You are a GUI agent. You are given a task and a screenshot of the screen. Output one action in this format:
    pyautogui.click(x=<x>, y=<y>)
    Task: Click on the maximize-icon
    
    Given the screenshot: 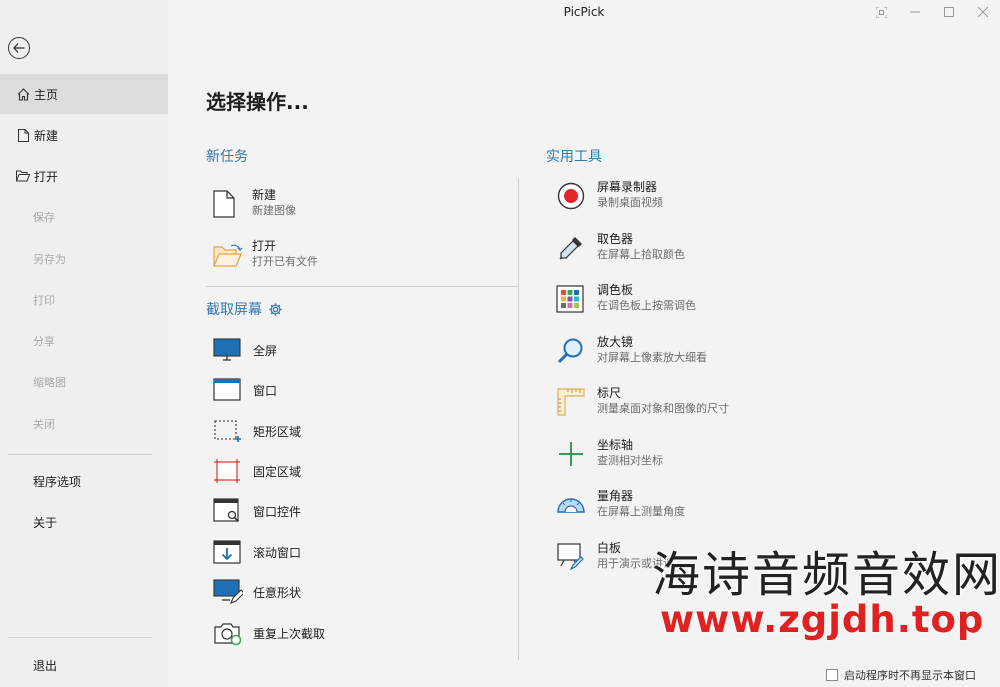 What is the action you would take?
    pyautogui.click(x=949, y=12)
    